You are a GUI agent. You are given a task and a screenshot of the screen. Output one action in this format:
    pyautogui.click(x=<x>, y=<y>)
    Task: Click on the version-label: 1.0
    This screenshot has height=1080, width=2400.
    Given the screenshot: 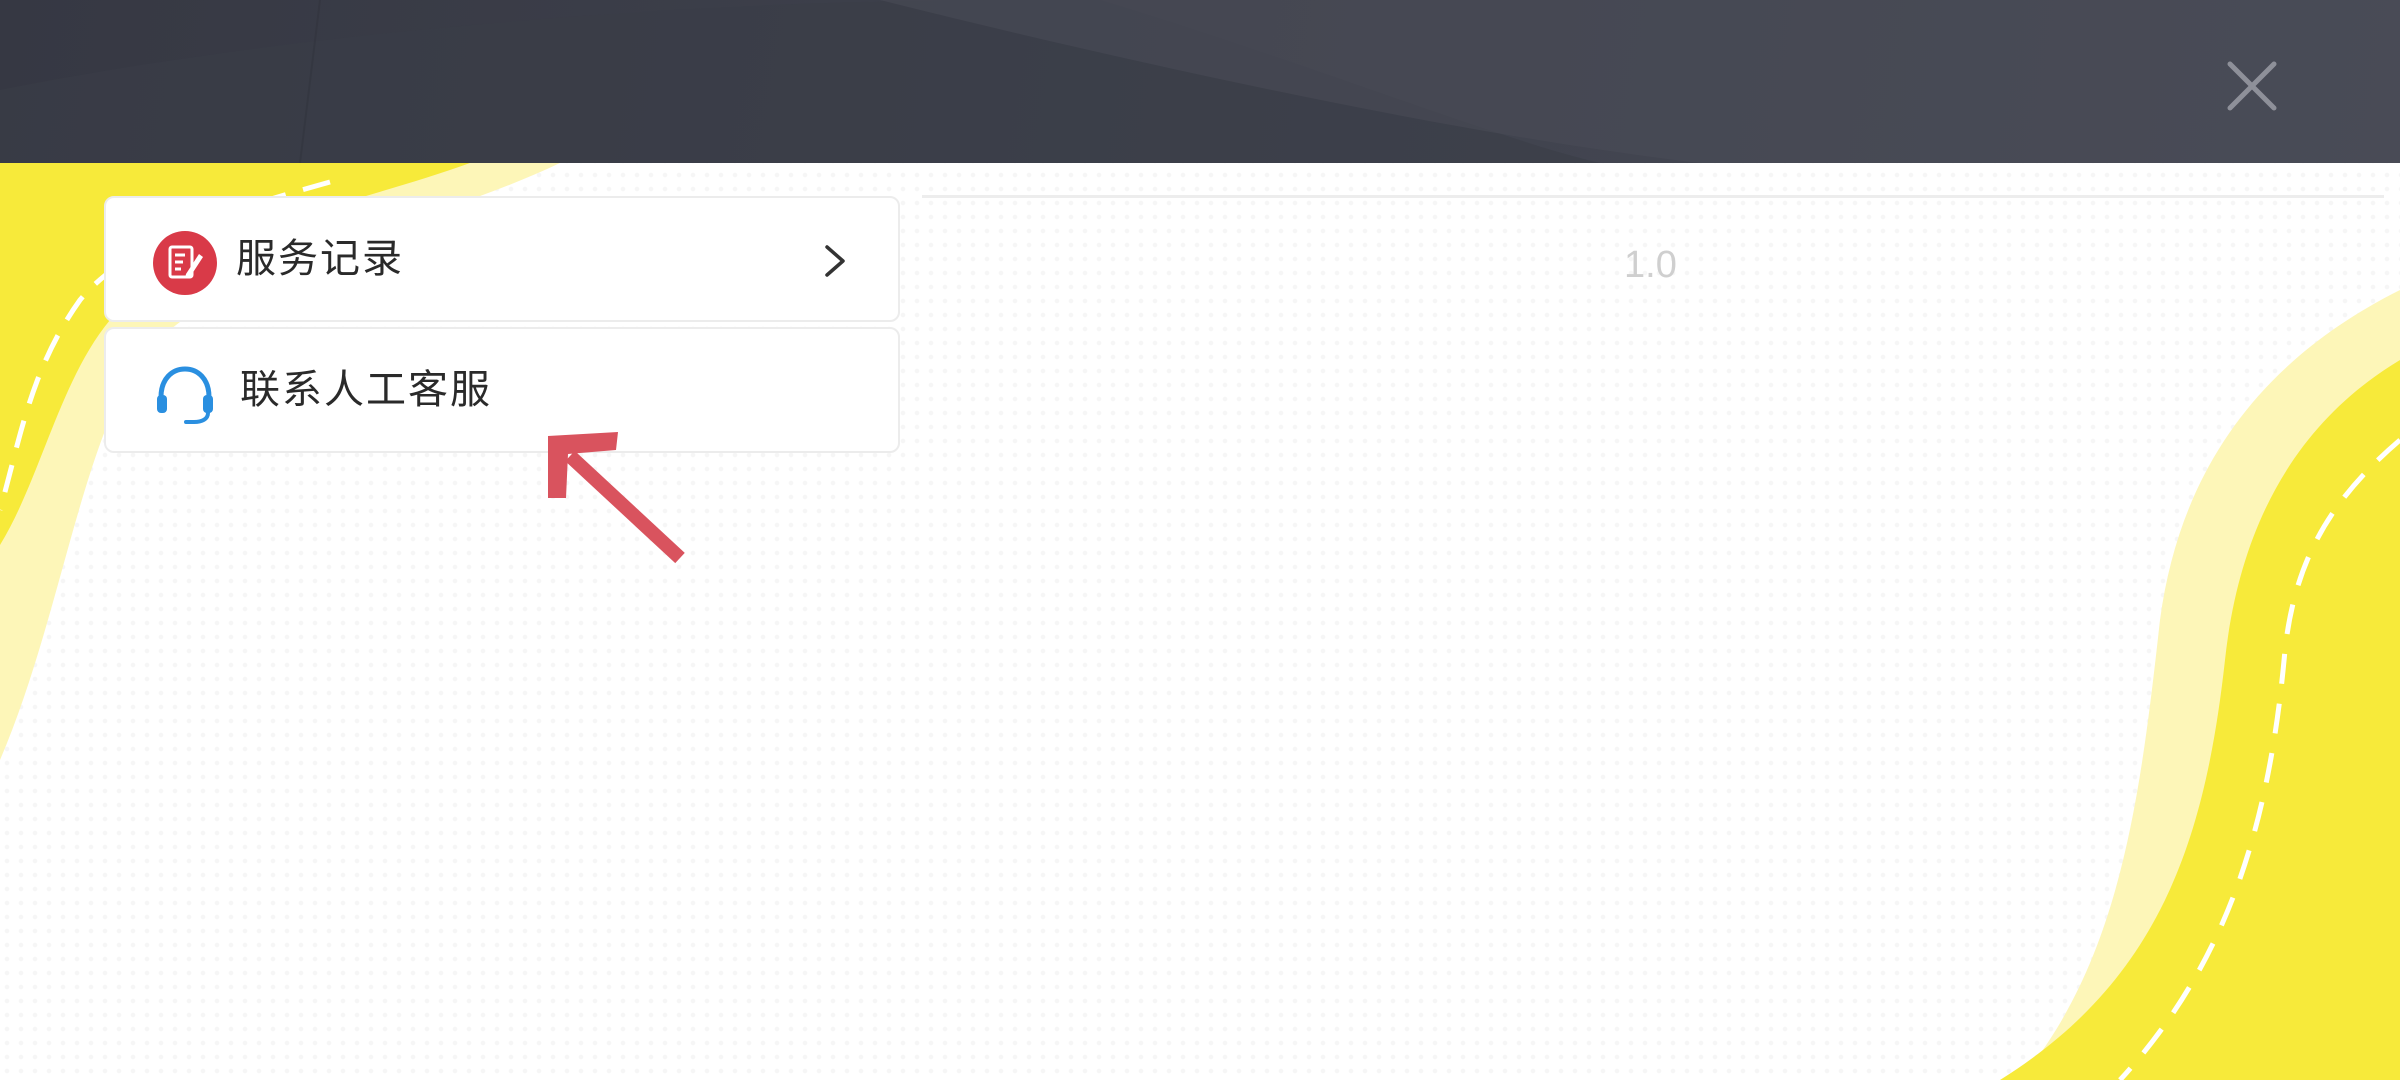 What is the action you would take?
    pyautogui.click(x=1650, y=265)
    